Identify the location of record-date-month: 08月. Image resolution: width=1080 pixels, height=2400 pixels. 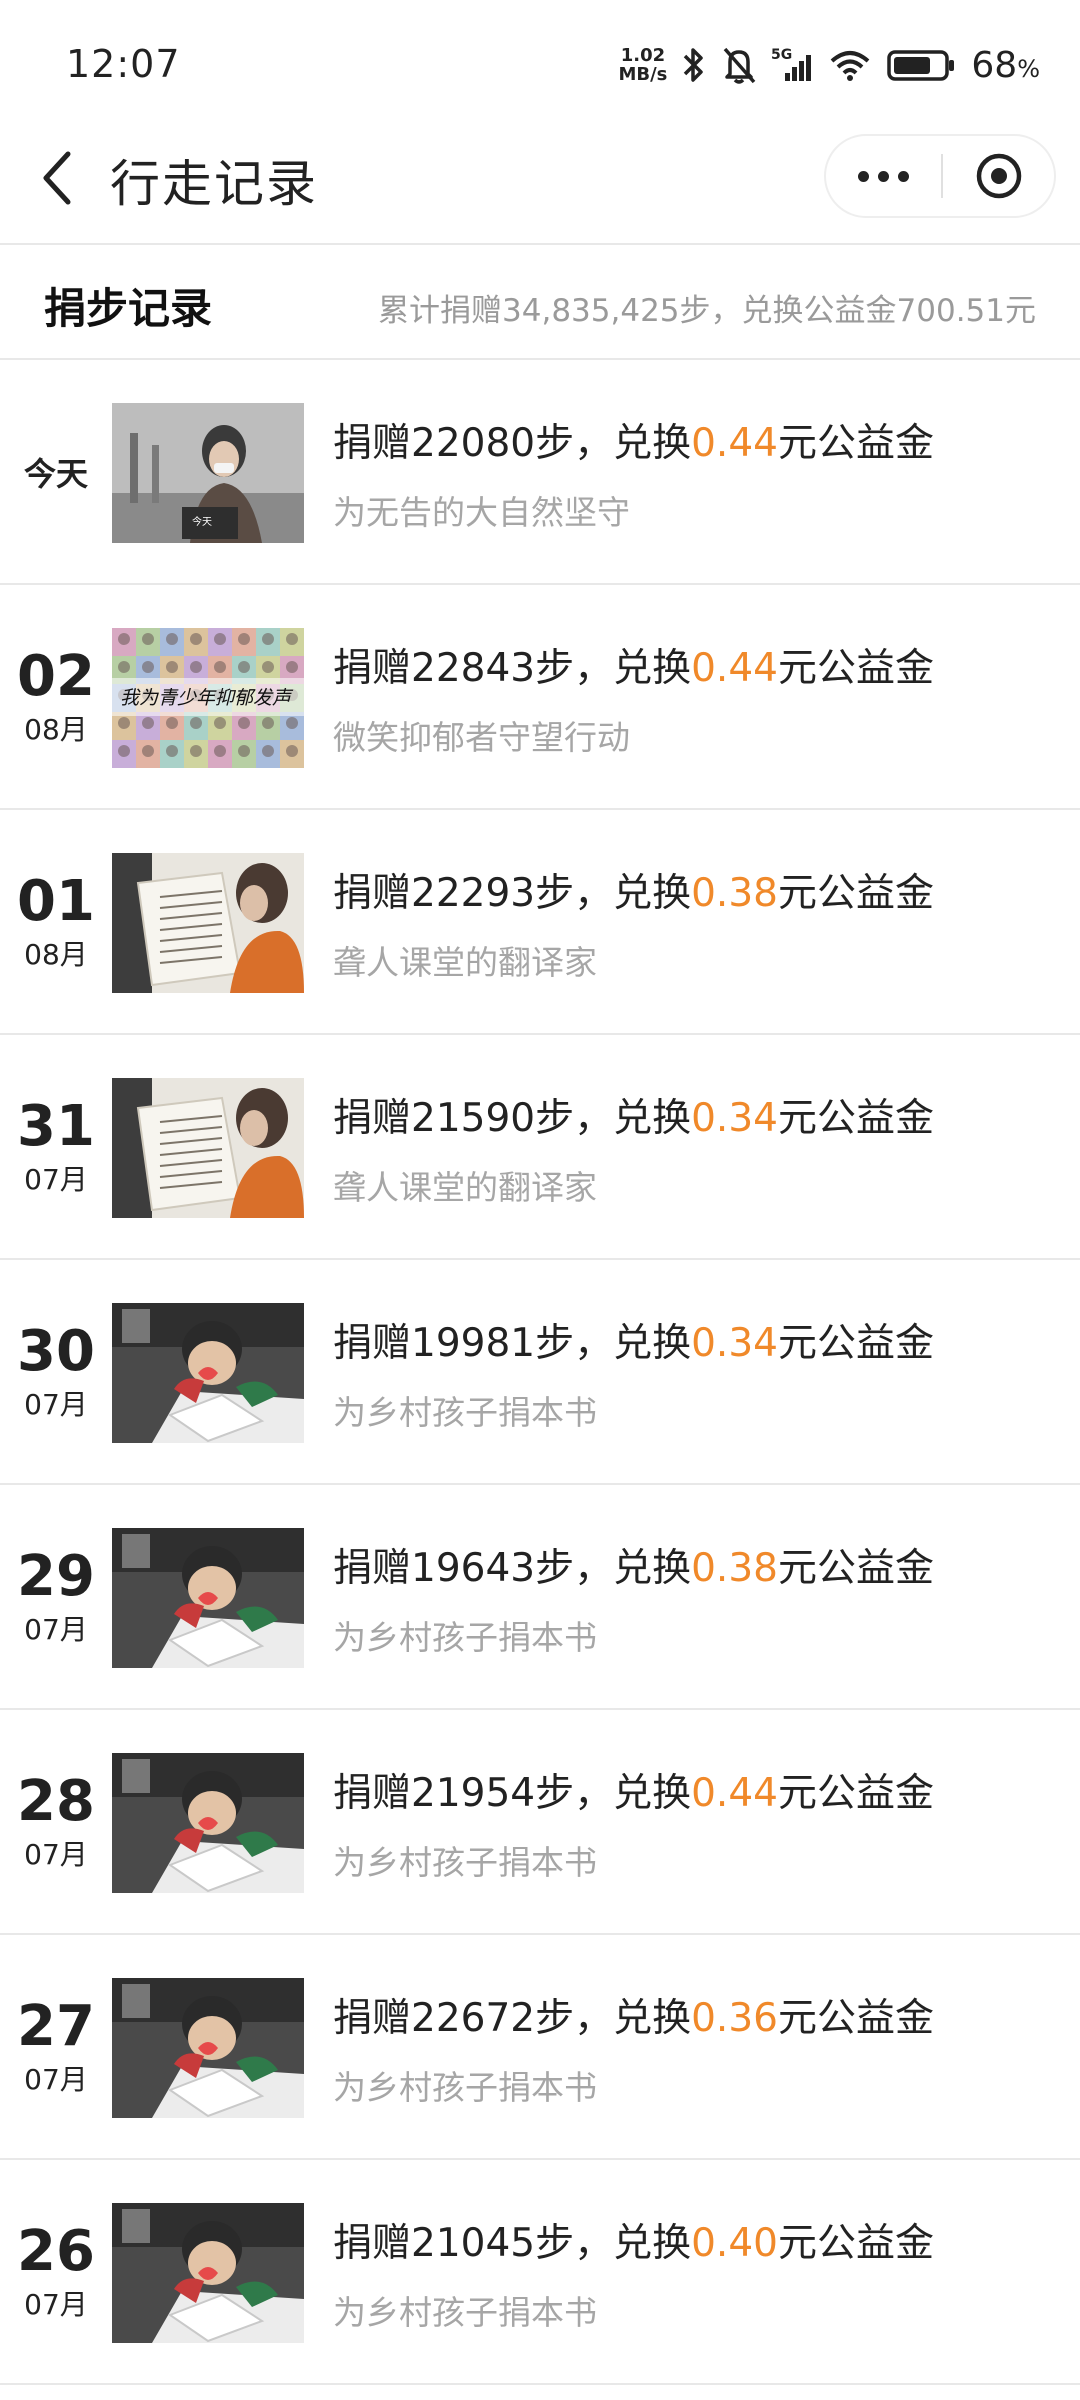
(56, 729).